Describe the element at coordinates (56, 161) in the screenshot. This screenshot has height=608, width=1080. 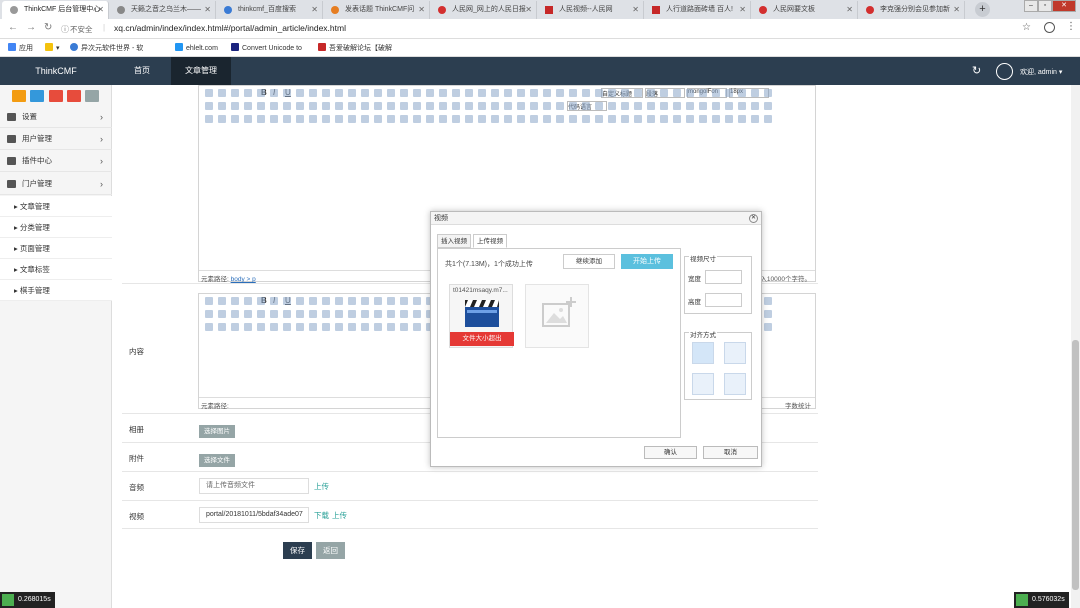
I see `sidebar-item-plugins: 插件中心 ›` at that location.